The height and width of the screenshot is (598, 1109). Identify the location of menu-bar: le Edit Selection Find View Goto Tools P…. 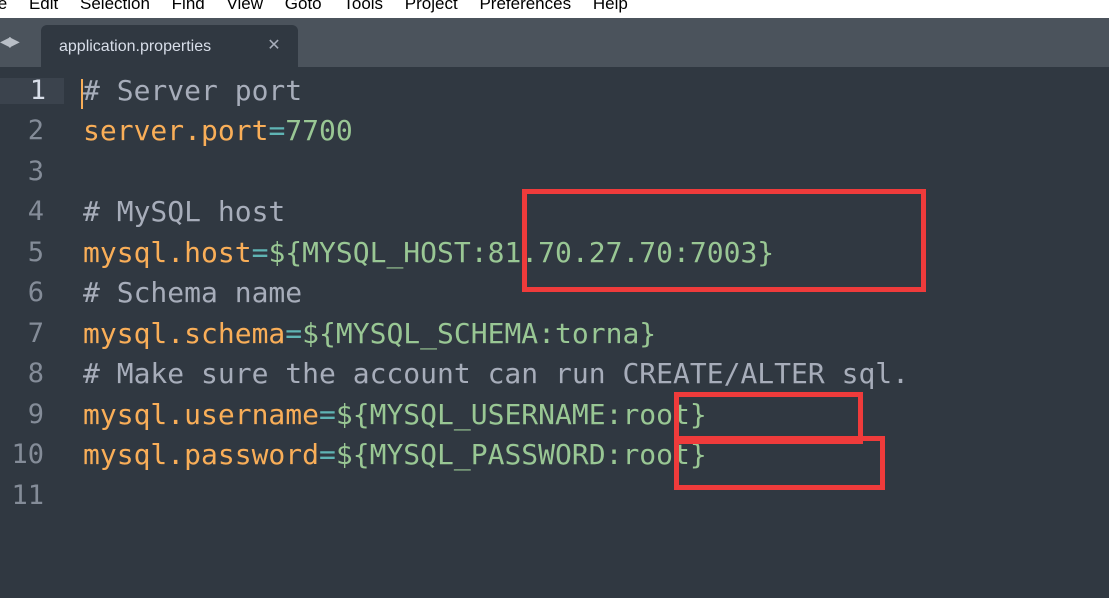
(554, 9).